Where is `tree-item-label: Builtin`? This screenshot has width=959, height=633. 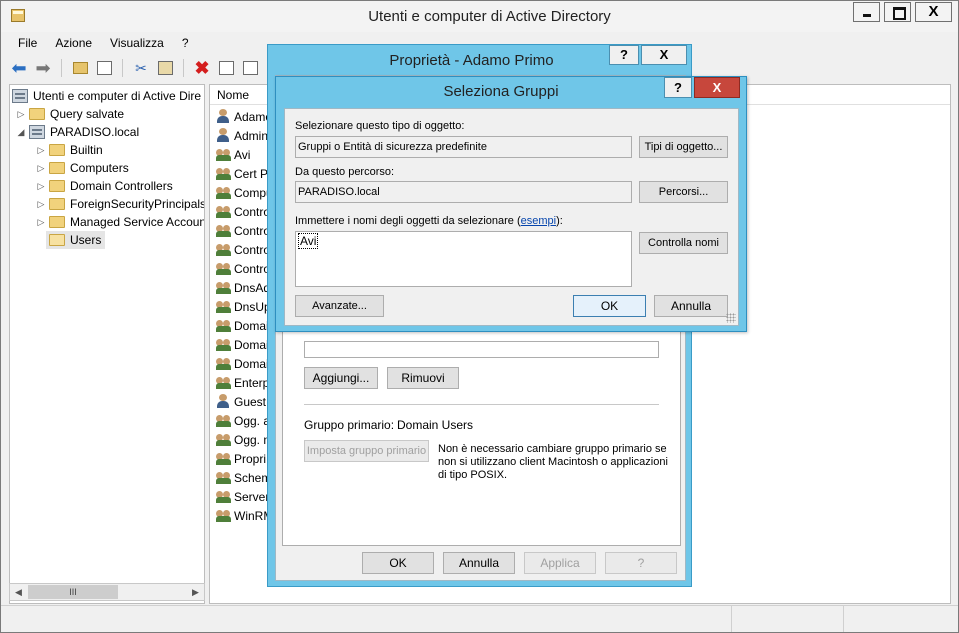 tree-item-label: Builtin is located at coordinates (86, 150).